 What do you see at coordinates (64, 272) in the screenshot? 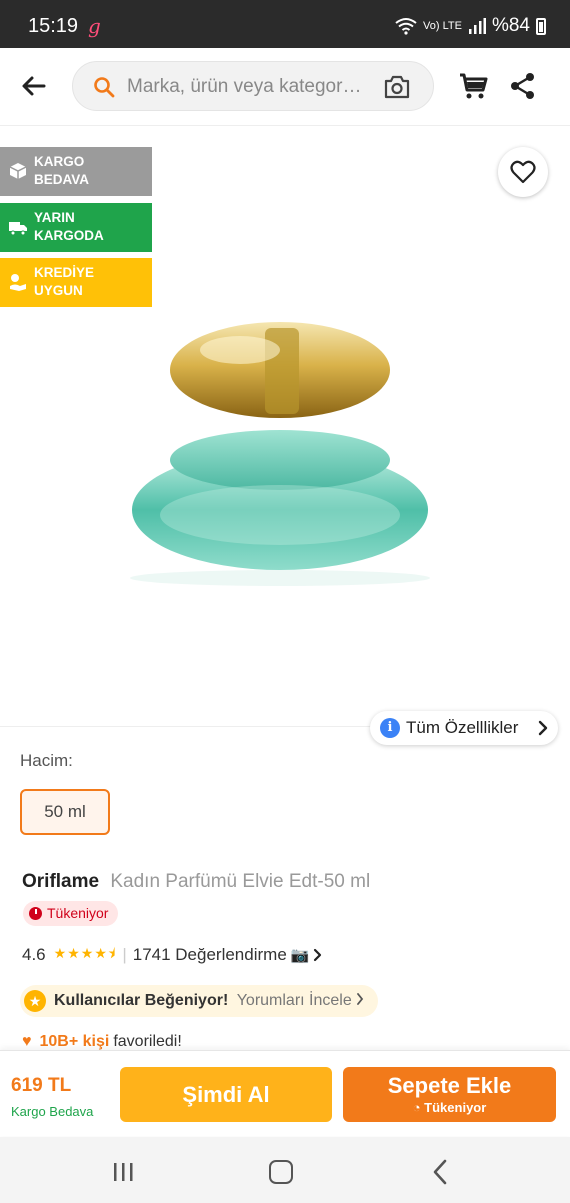
I see `badge-line-1: KREDİYE` at bounding box center [64, 272].